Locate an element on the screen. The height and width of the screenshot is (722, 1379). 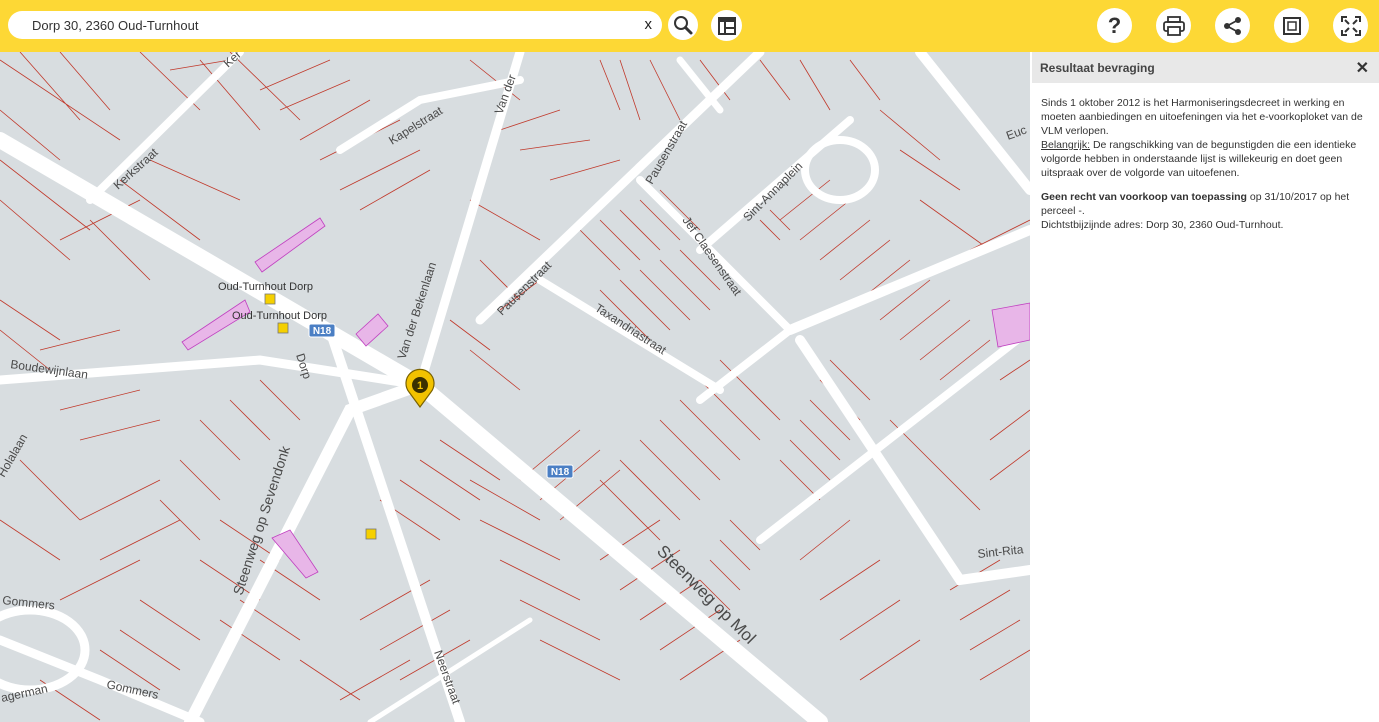
help-button: ? is located at coordinates (1114, 25).